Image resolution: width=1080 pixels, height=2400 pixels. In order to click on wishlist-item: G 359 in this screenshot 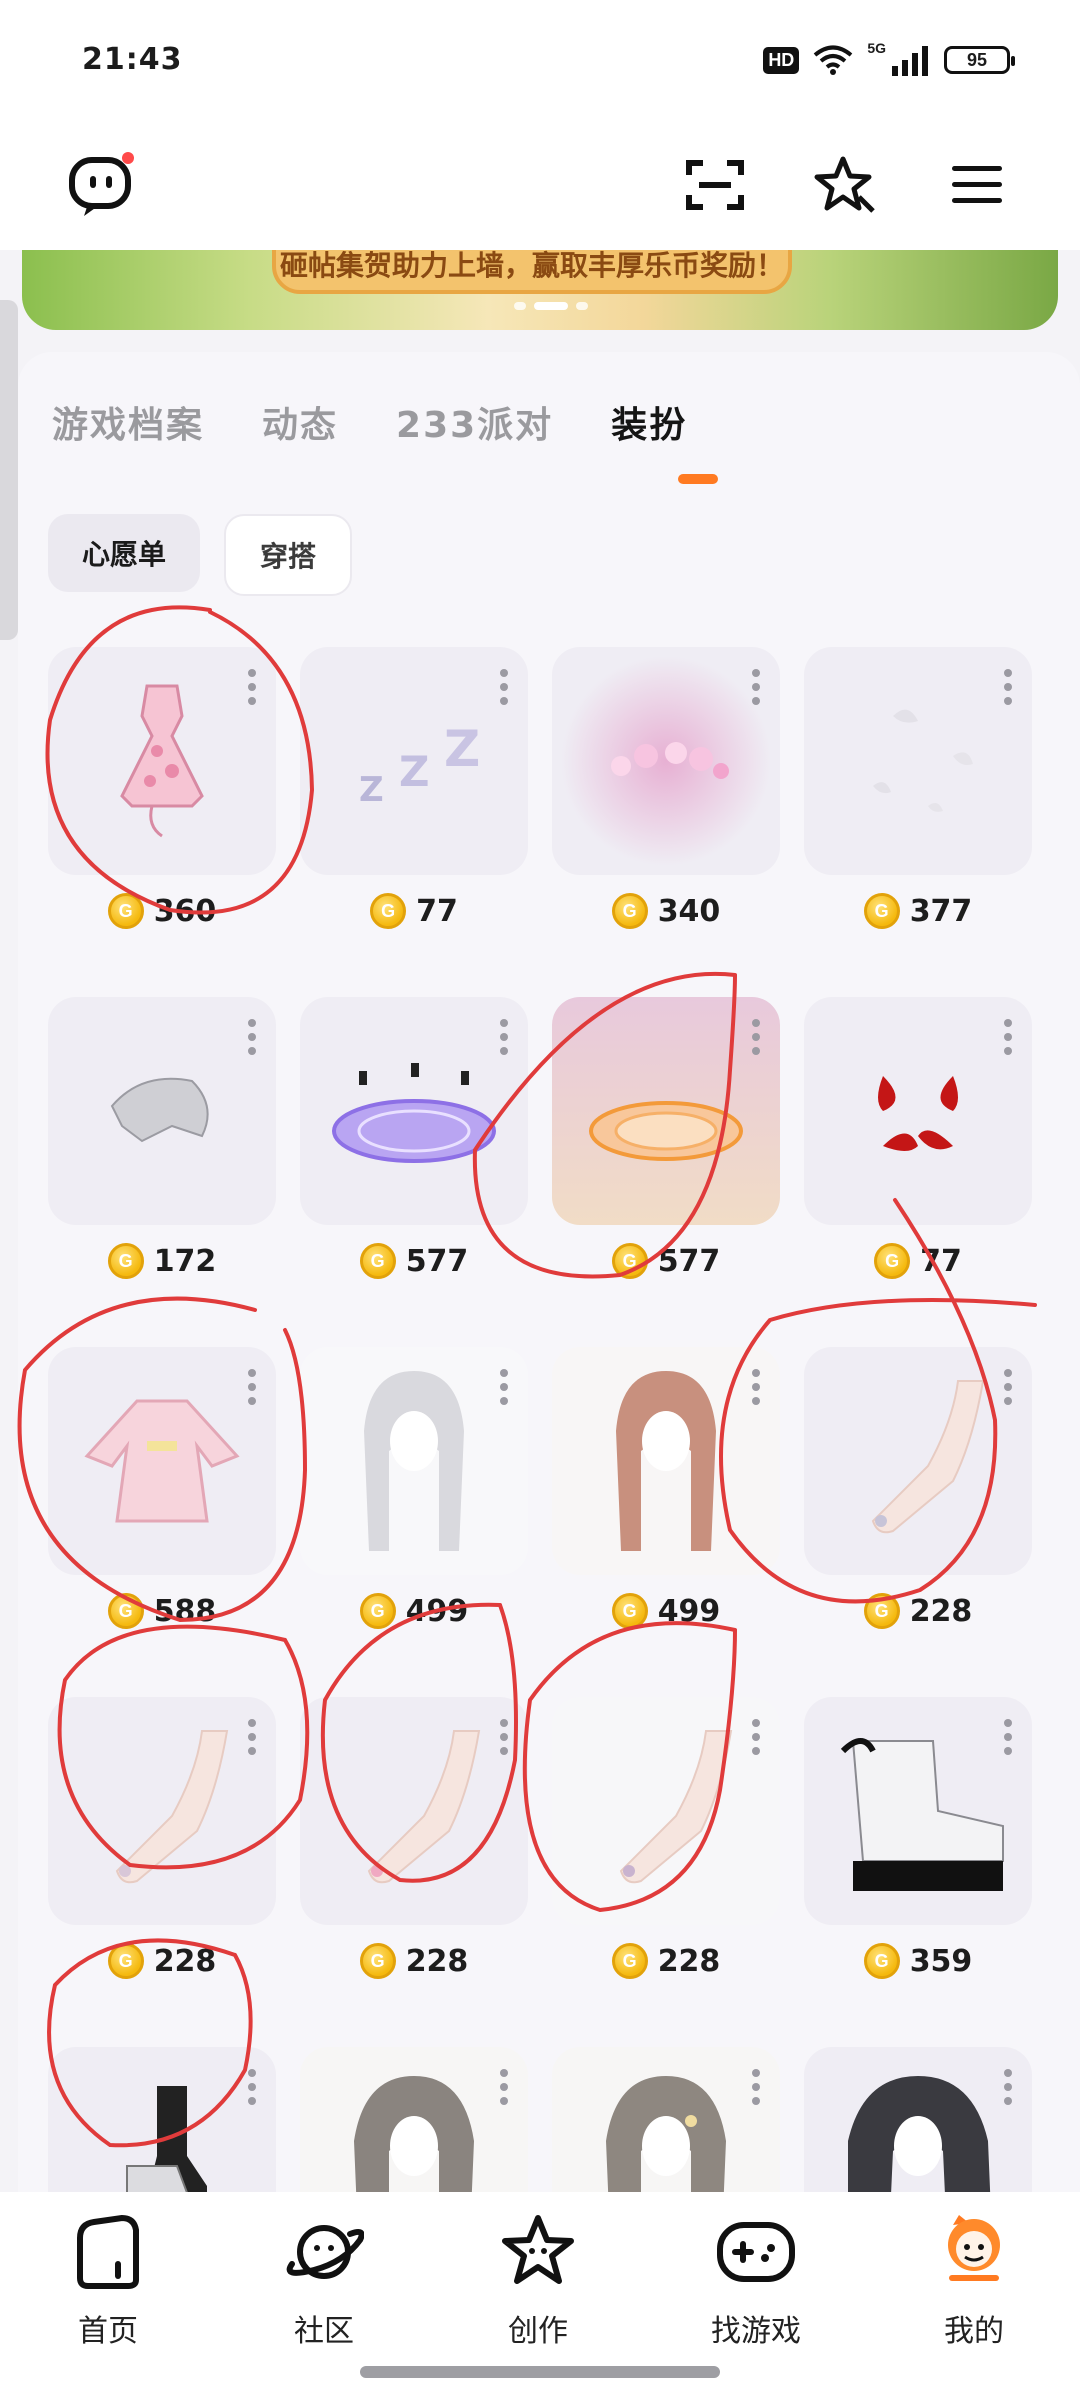, I will do `click(918, 1838)`.